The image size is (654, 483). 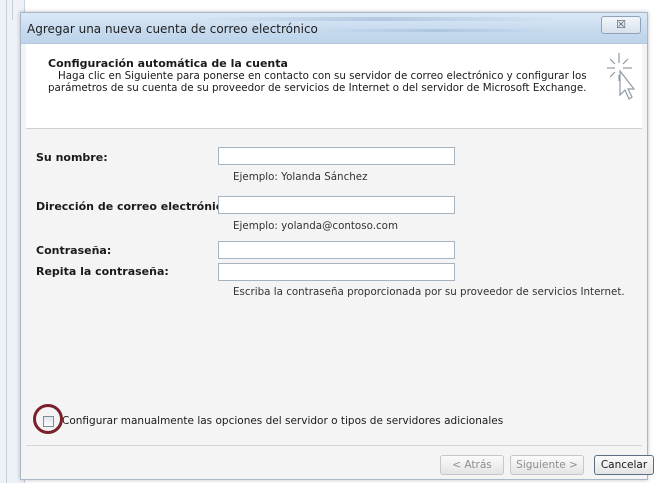 What do you see at coordinates (315, 226) in the screenshot?
I see `email-hint: Ejemplo: yolanda@contoso.com` at bounding box center [315, 226].